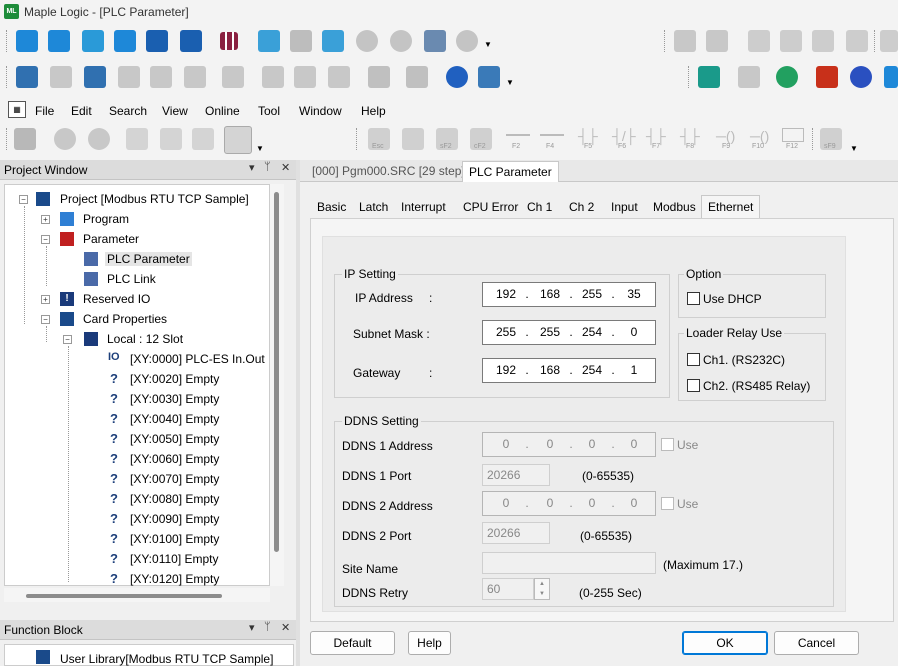 This screenshot has height=666, width=898. Describe the element at coordinates (693, 298) in the screenshot. I see `use-dhcp-checkbox` at that location.